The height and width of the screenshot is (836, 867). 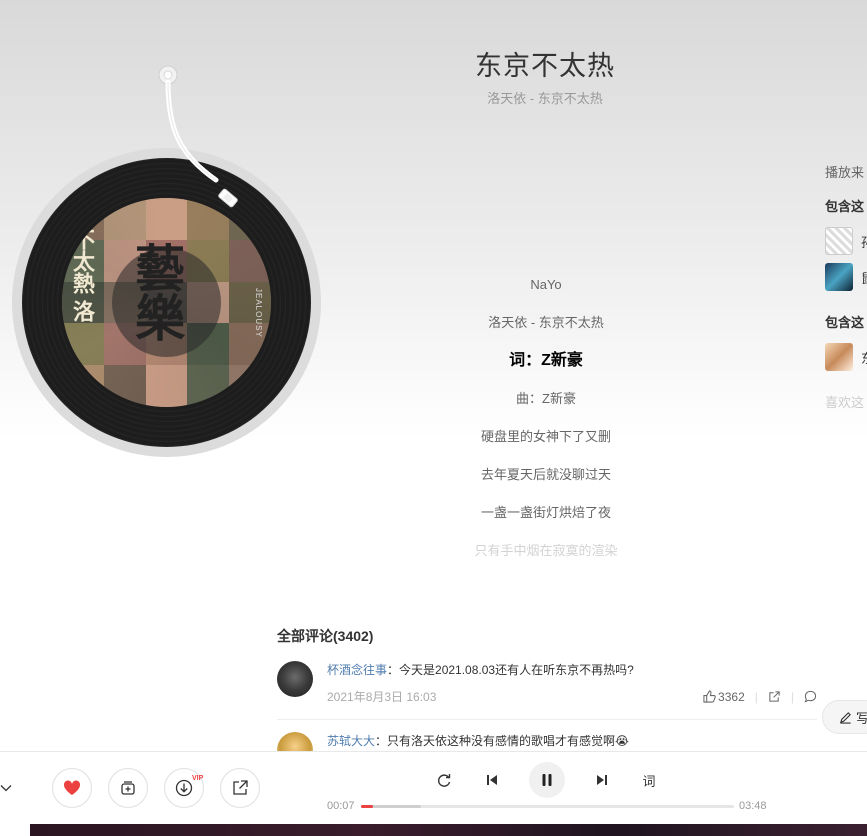 I want to click on lyric-line: 曲：Z新豪, so click(x=546, y=398).